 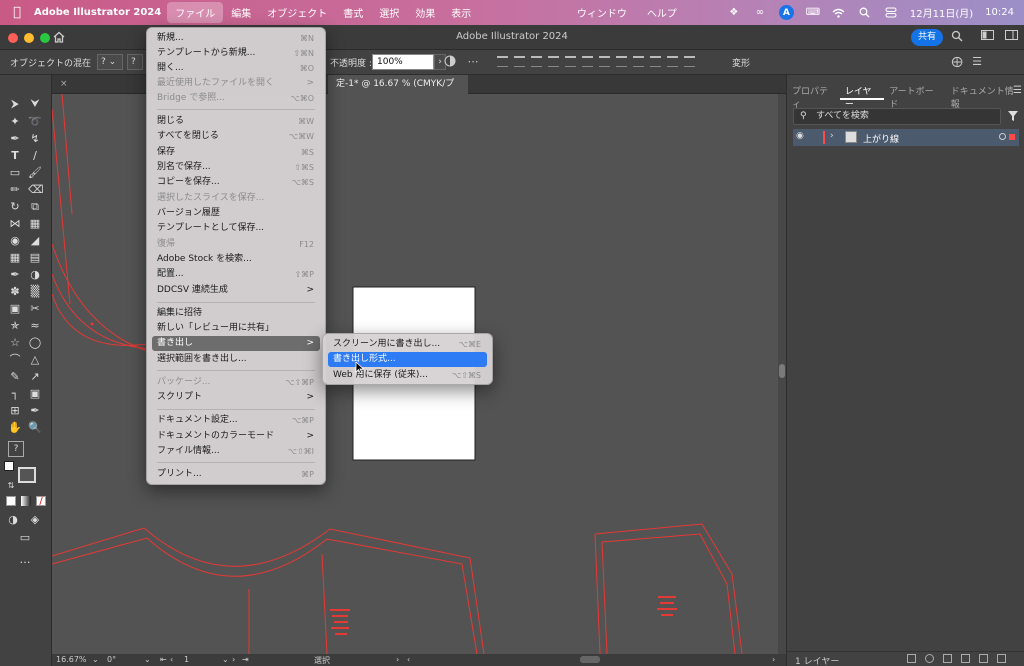 What do you see at coordinates (734, 13) in the screenshot?
I see `dropbox-icon: ❖` at bounding box center [734, 13].